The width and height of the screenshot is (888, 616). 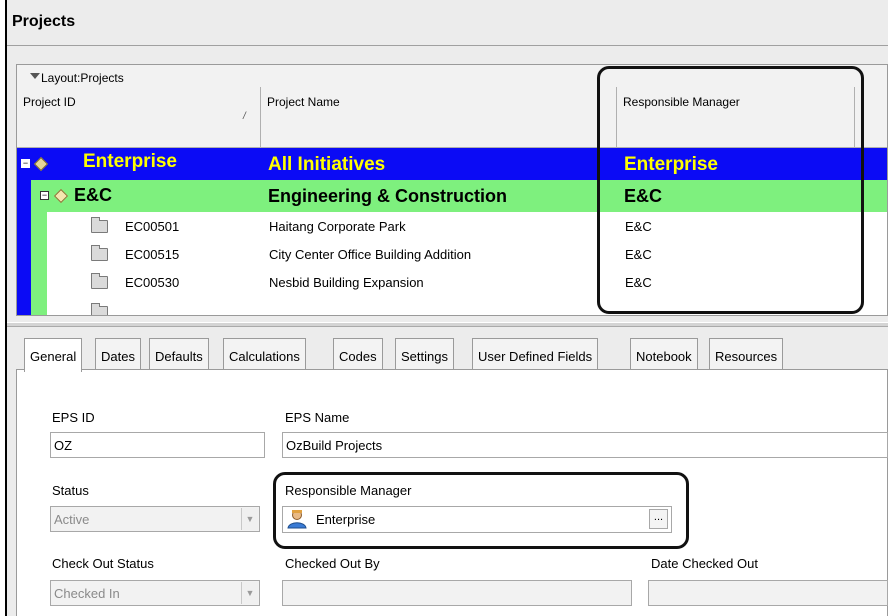 I want to click on tab-settings: Settings, so click(x=424, y=353).